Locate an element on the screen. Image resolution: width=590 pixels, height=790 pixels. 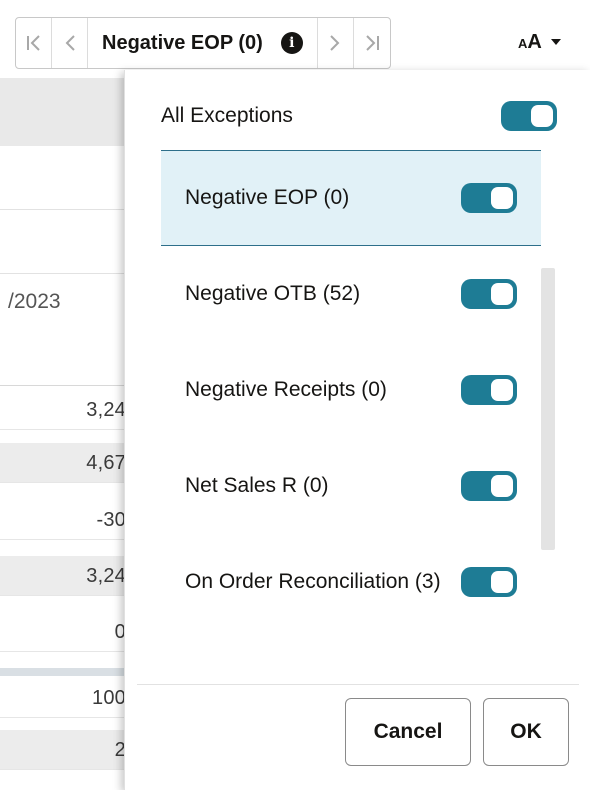
cancel-button: Cancel is located at coordinates (408, 732).